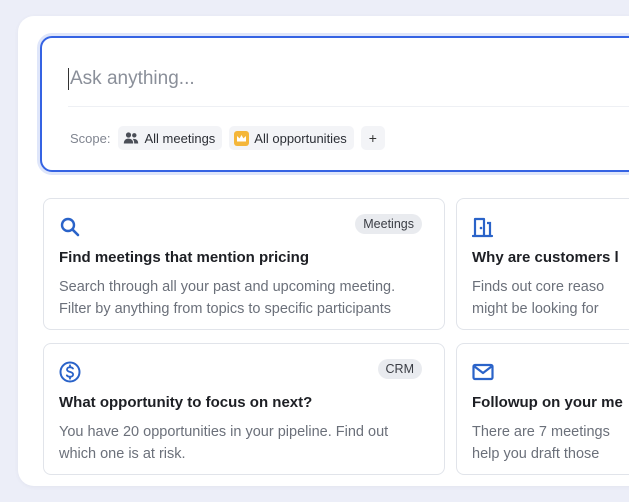 The height and width of the screenshot is (502, 629). What do you see at coordinates (545, 257) in the screenshot?
I see `card-title: Why are customers l` at bounding box center [545, 257].